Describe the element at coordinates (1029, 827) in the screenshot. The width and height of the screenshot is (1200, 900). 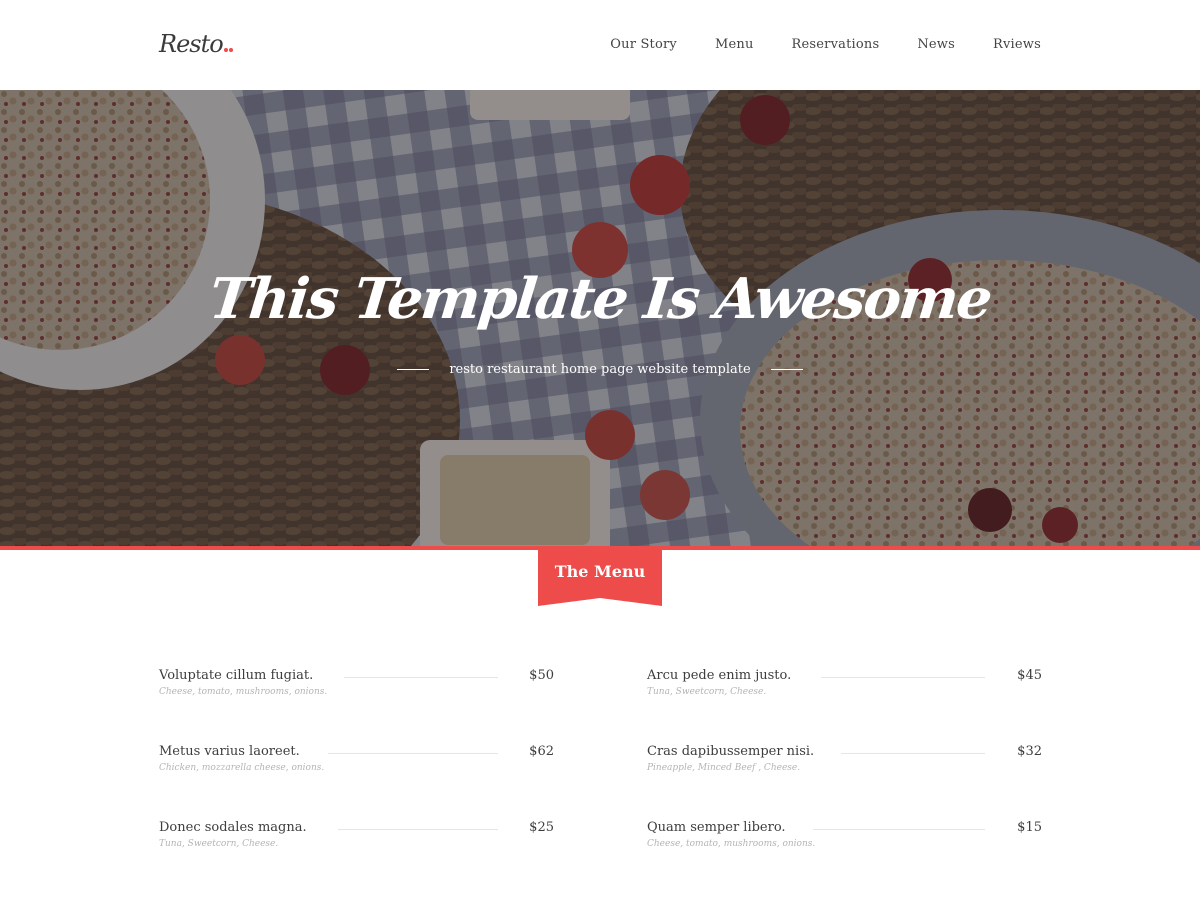
I see `menu-item-price: $15` at that location.